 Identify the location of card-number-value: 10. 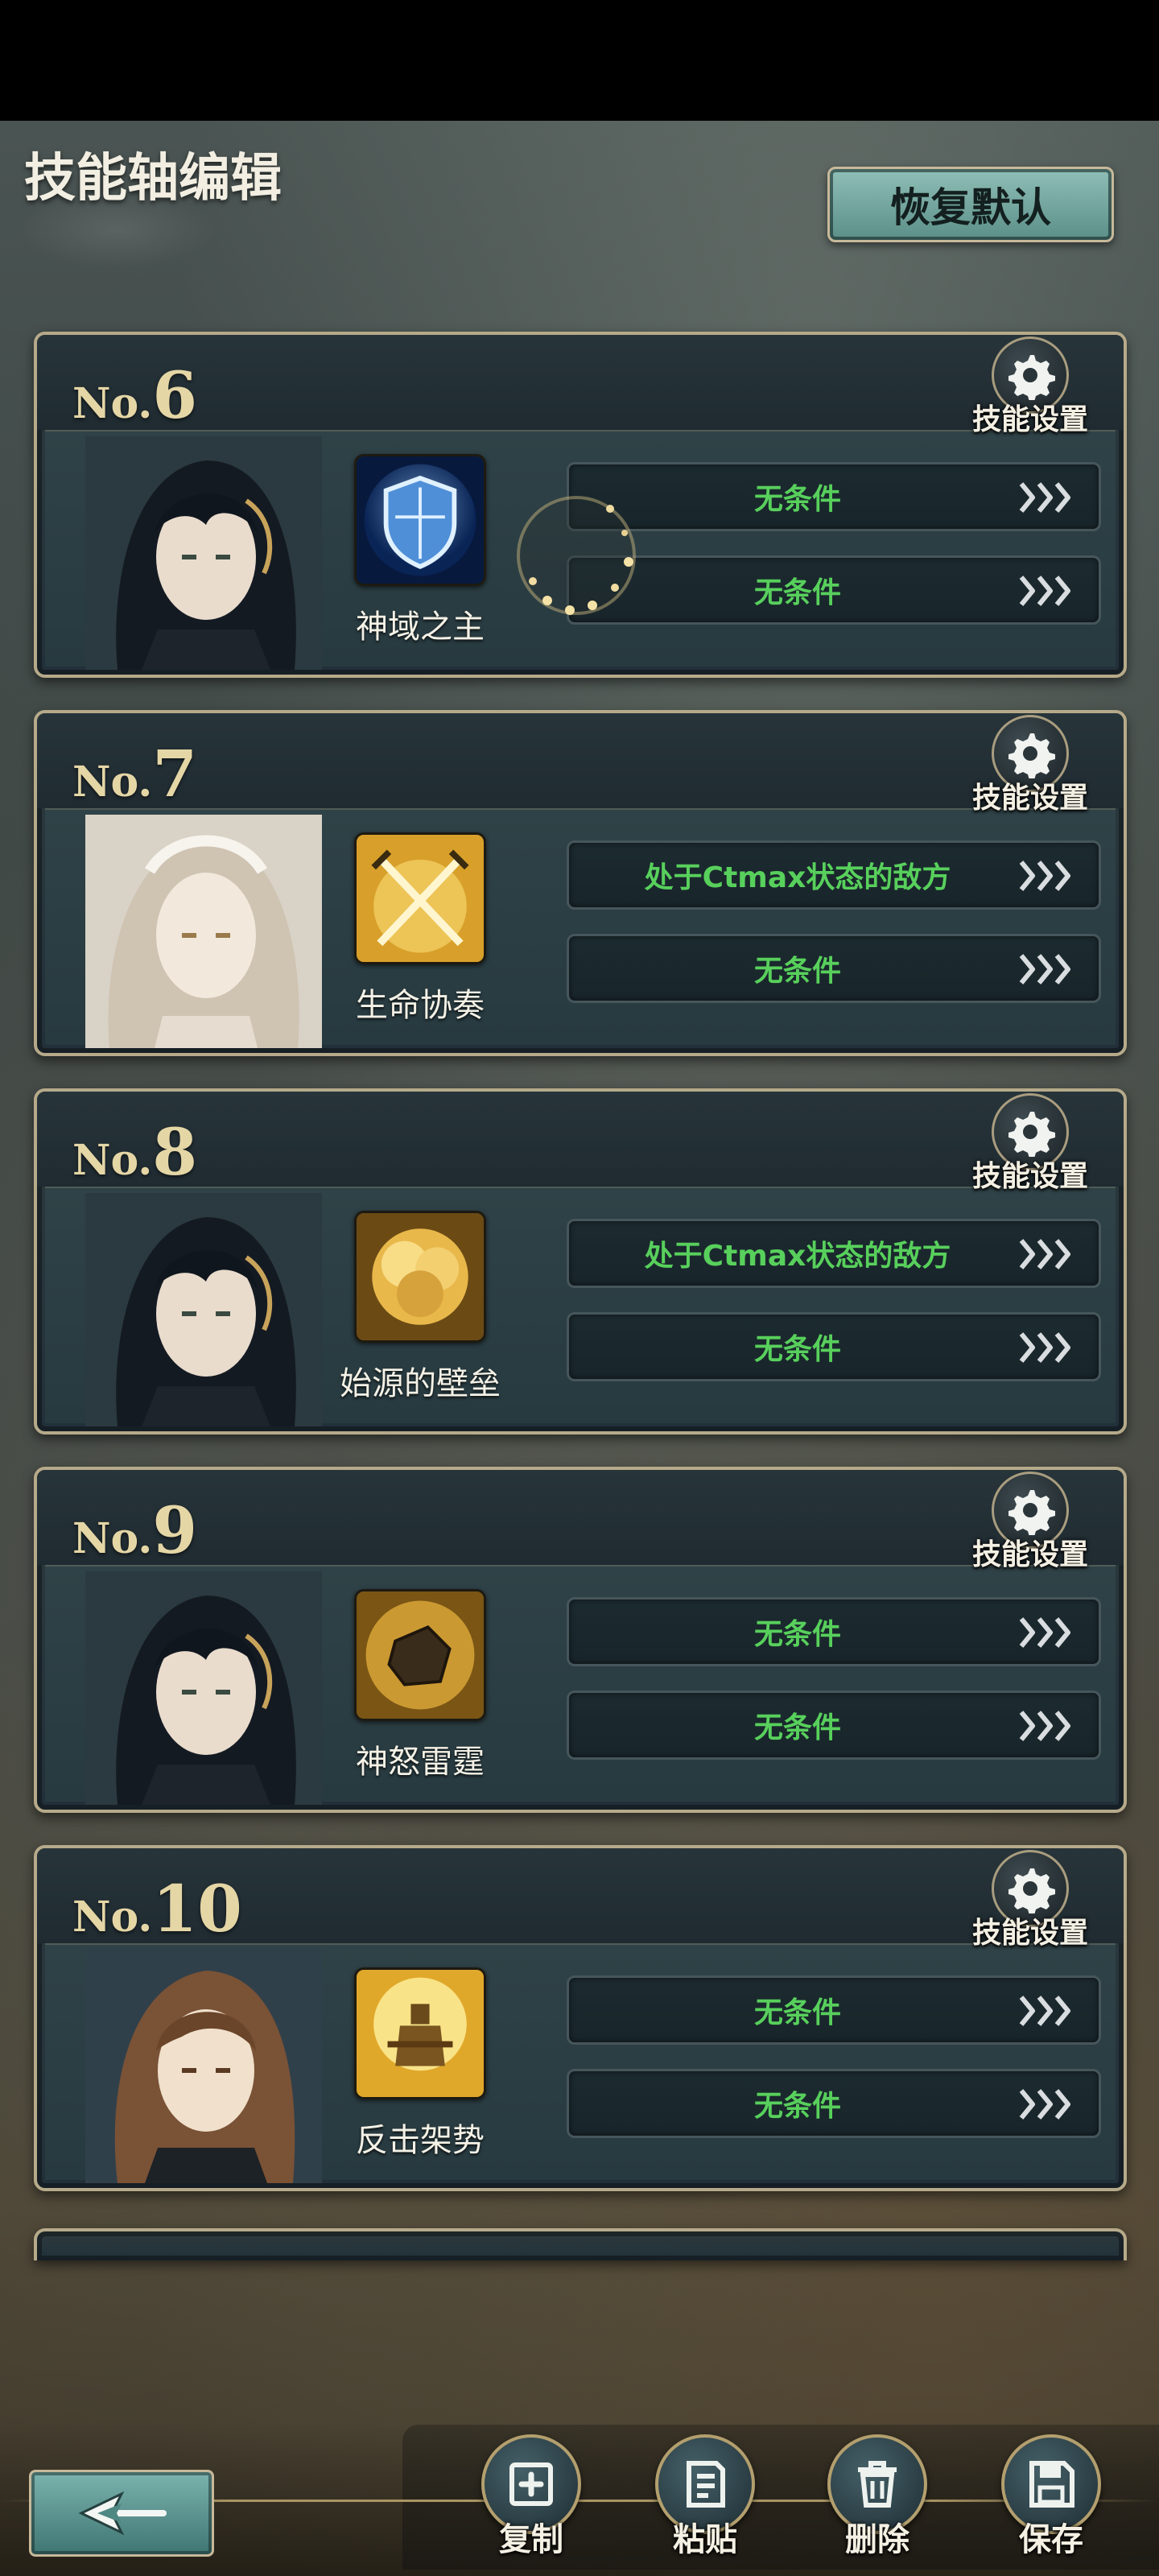
(197, 1908).